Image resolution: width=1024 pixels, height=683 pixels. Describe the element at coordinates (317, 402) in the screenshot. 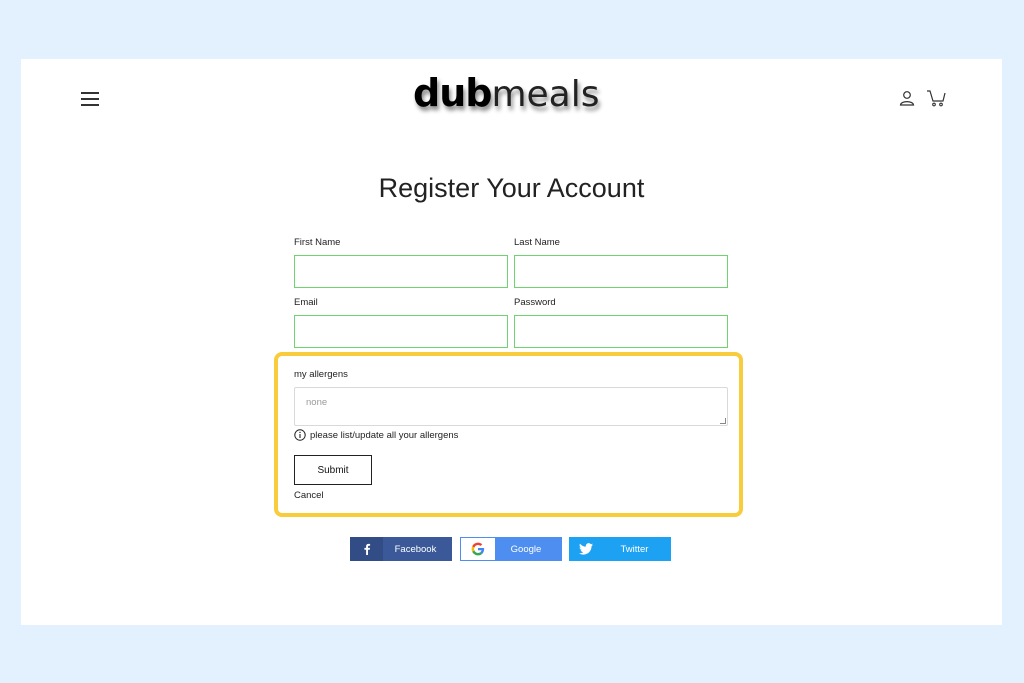

I see `allergens-placeholder: none` at that location.